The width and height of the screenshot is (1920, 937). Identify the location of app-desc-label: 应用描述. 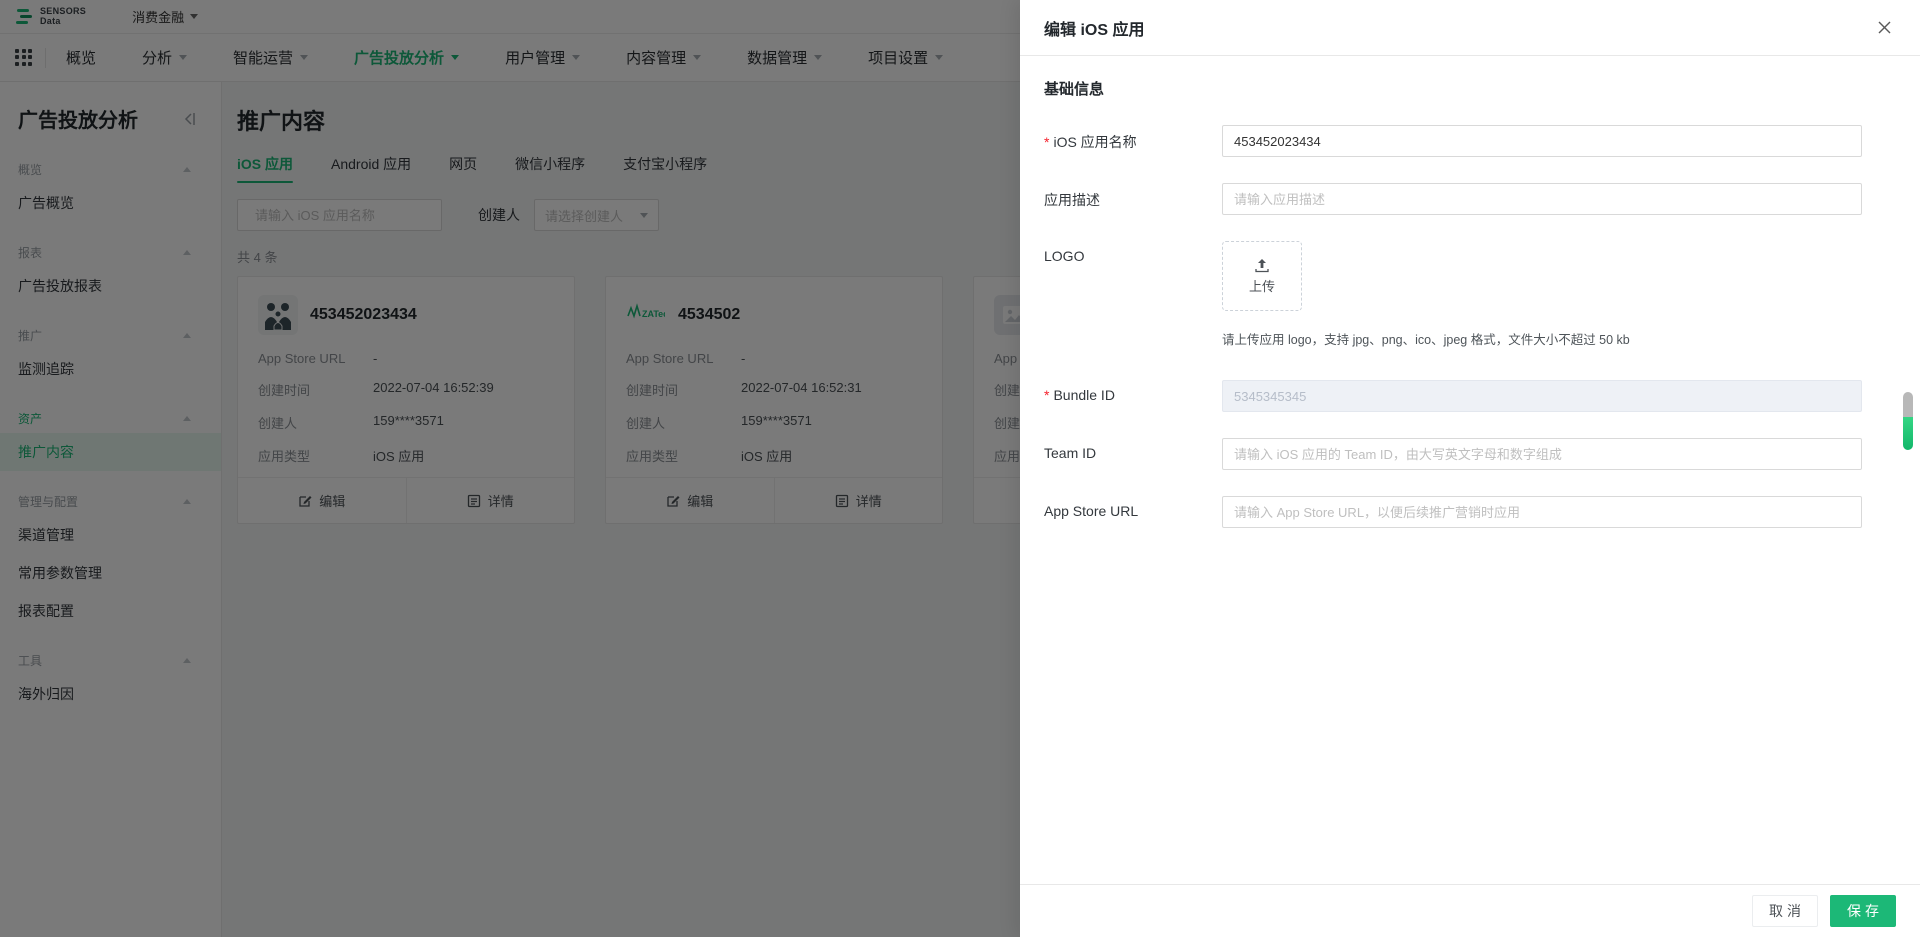
(1072, 200).